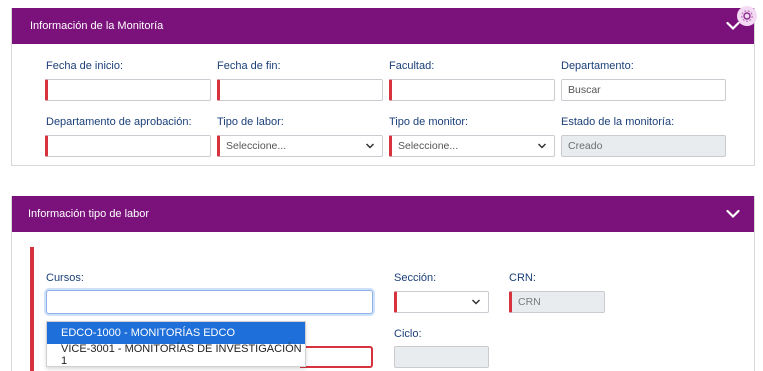  Describe the element at coordinates (97, 26) in the screenshot. I see `monitoria-info-title: Información de la Monitoría` at that location.